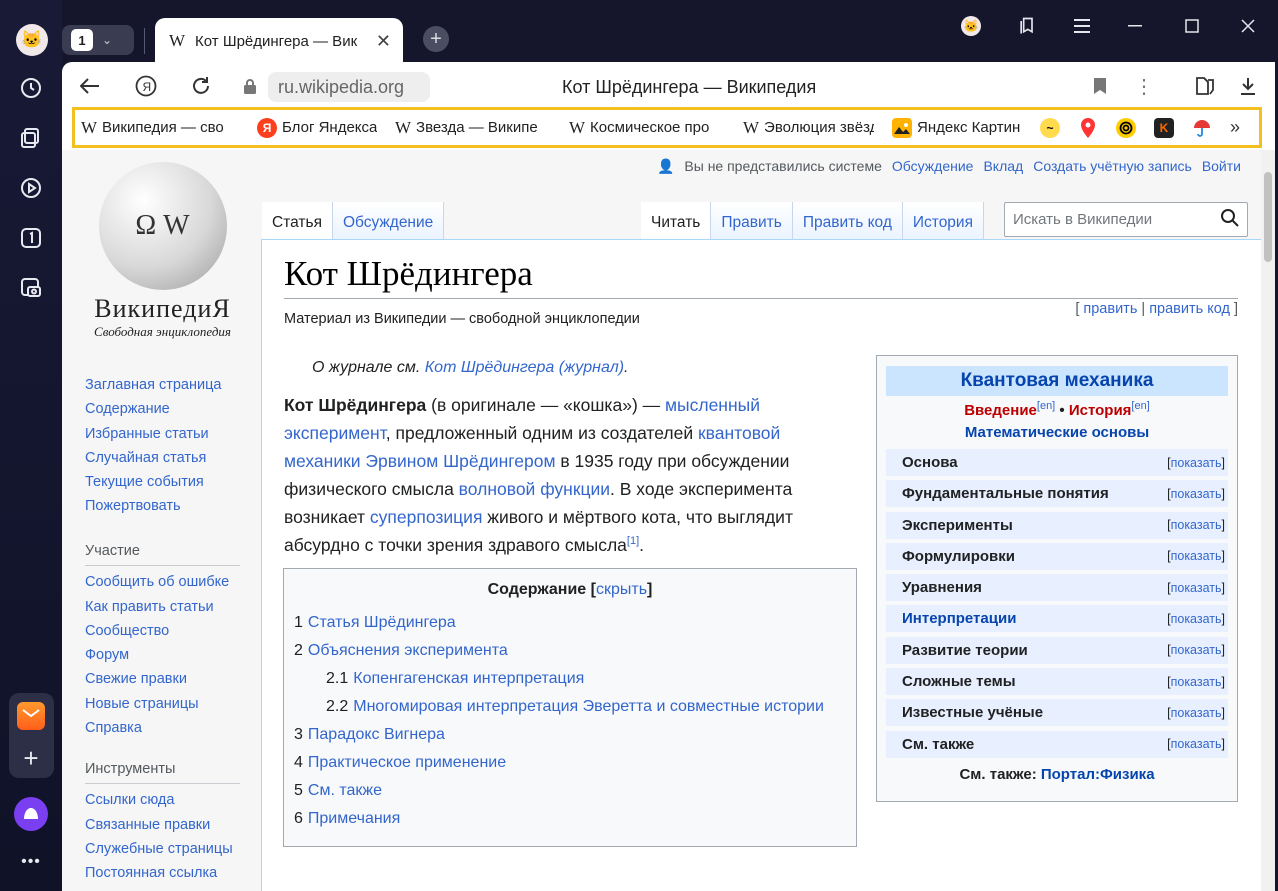 The image size is (1278, 891). Describe the element at coordinates (943, 221) in the screenshot. I see `tab-history: История` at that location.